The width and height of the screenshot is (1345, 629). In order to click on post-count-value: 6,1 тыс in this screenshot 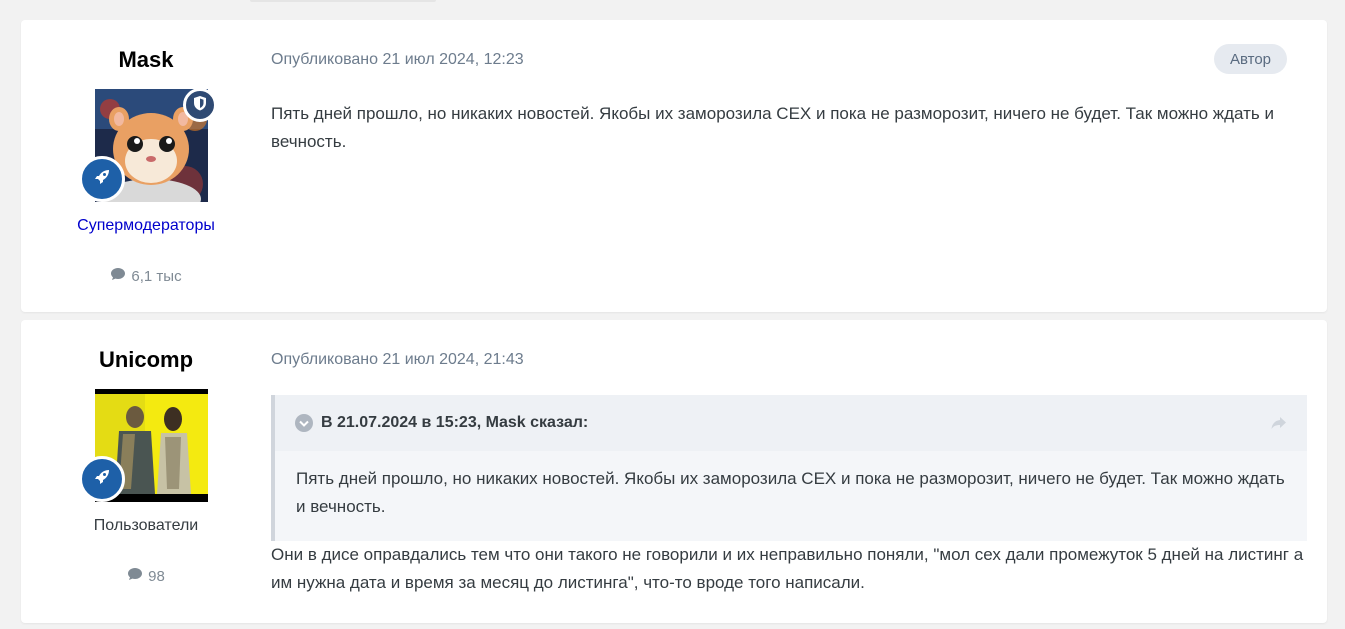, I will do `click(156, 276)`.